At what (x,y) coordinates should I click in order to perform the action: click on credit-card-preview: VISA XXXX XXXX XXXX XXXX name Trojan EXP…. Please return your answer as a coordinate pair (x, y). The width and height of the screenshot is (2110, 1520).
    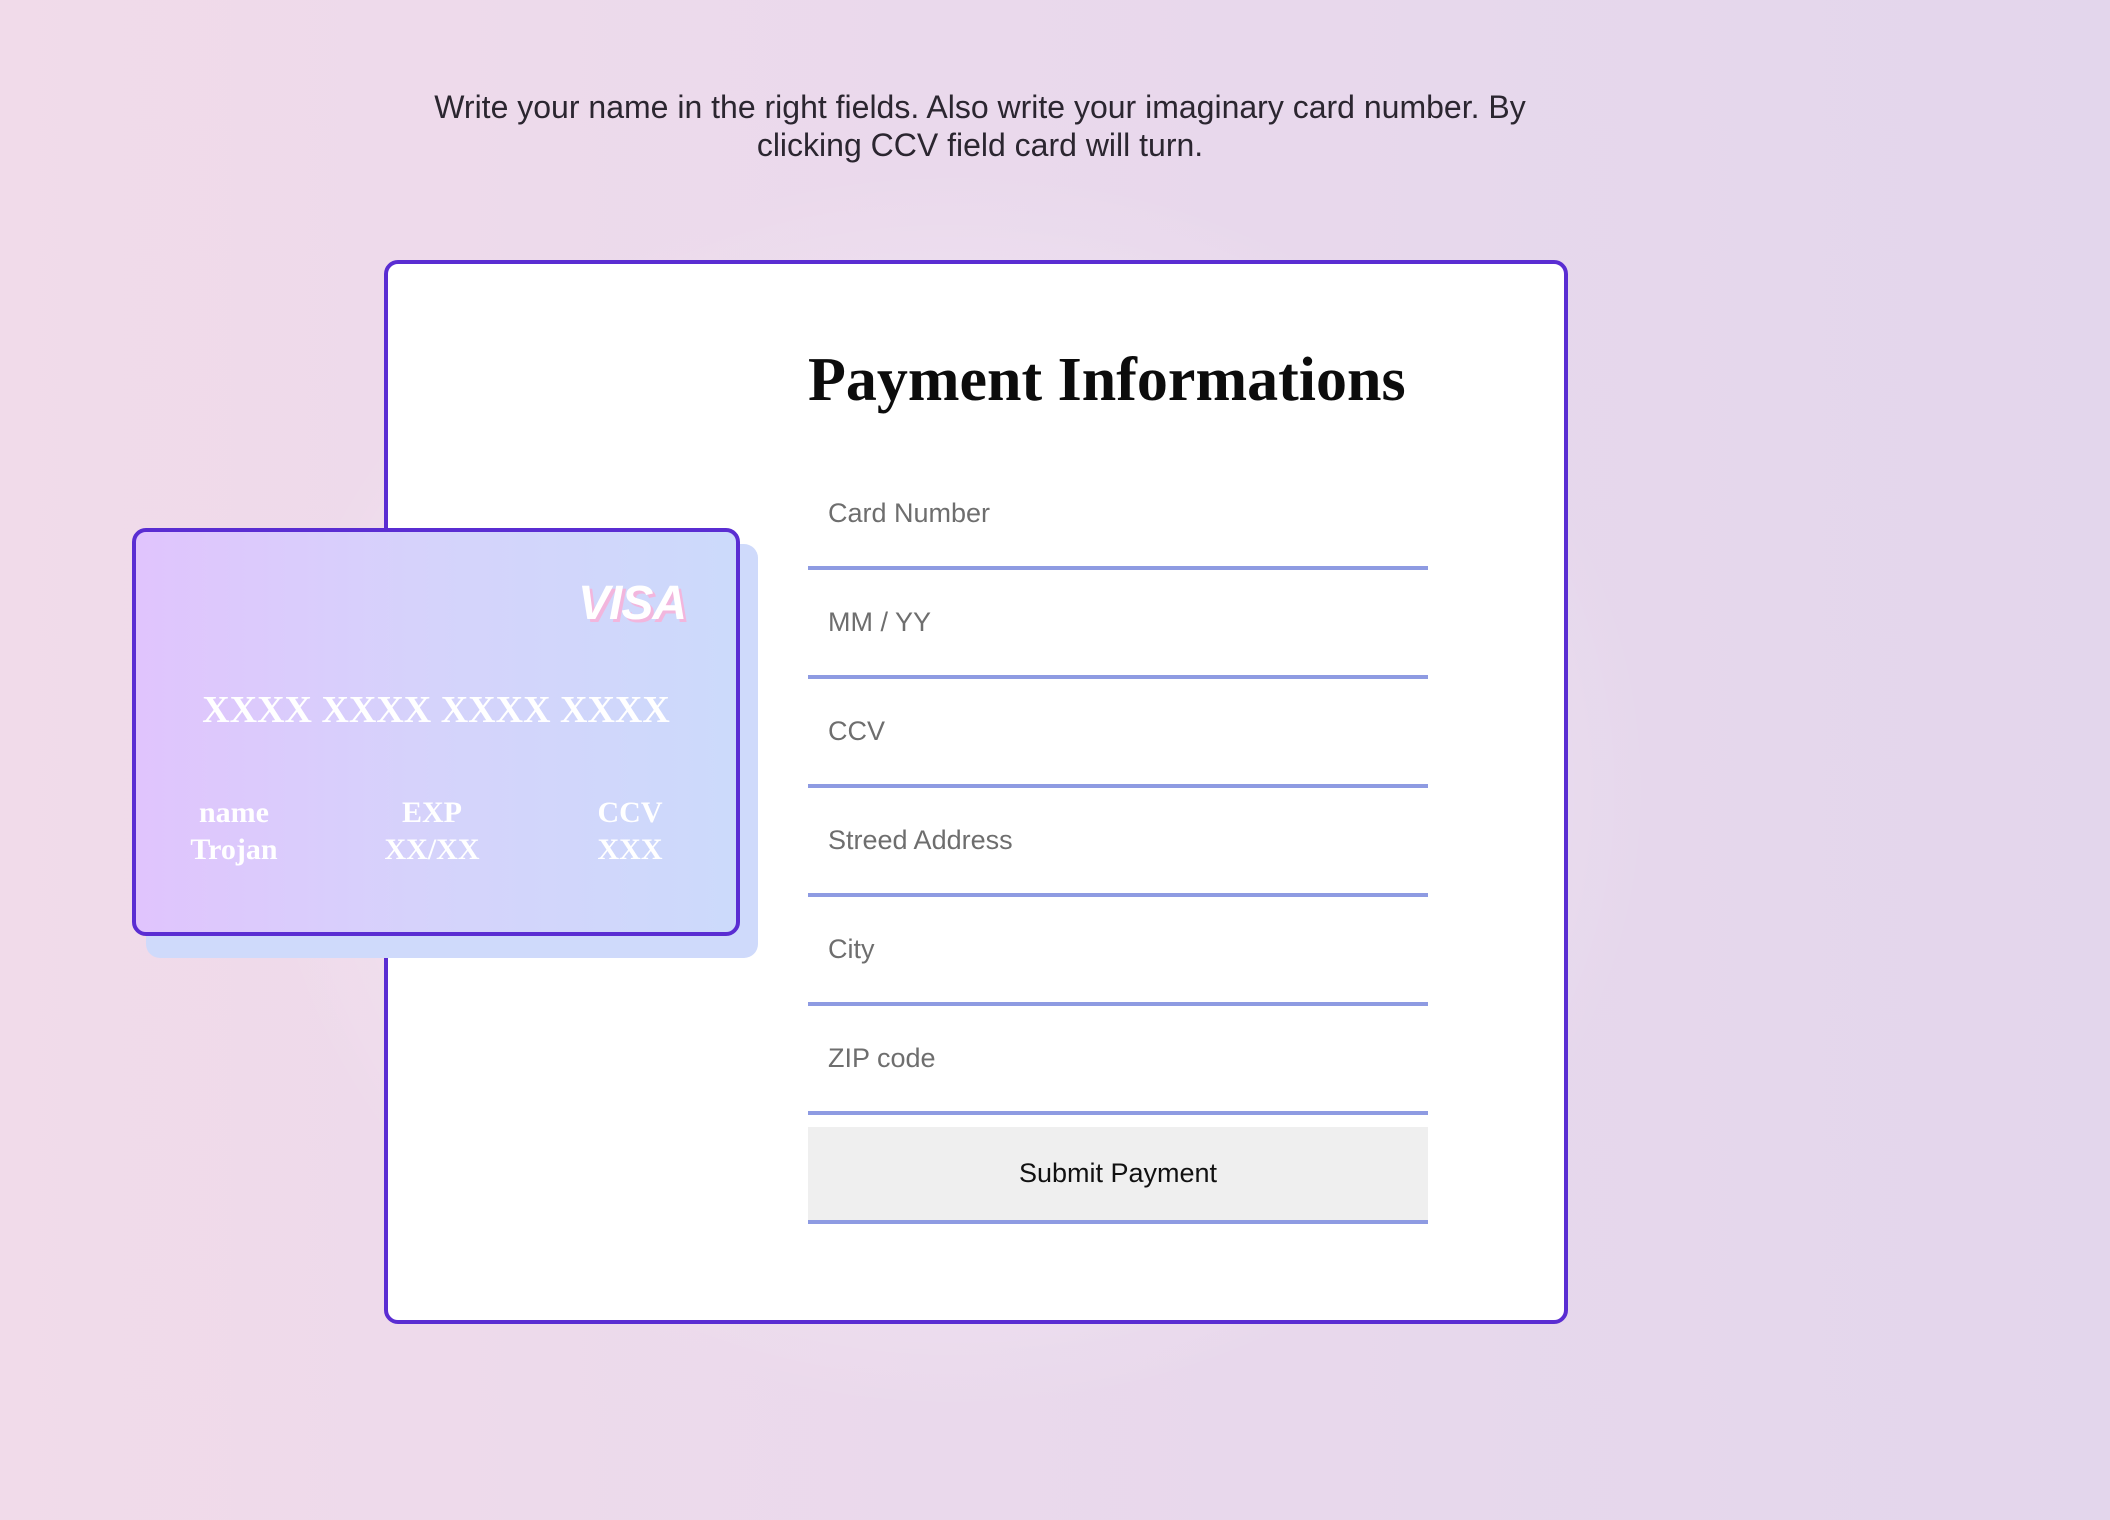
    Looking at the image, I should click on (436, 732).